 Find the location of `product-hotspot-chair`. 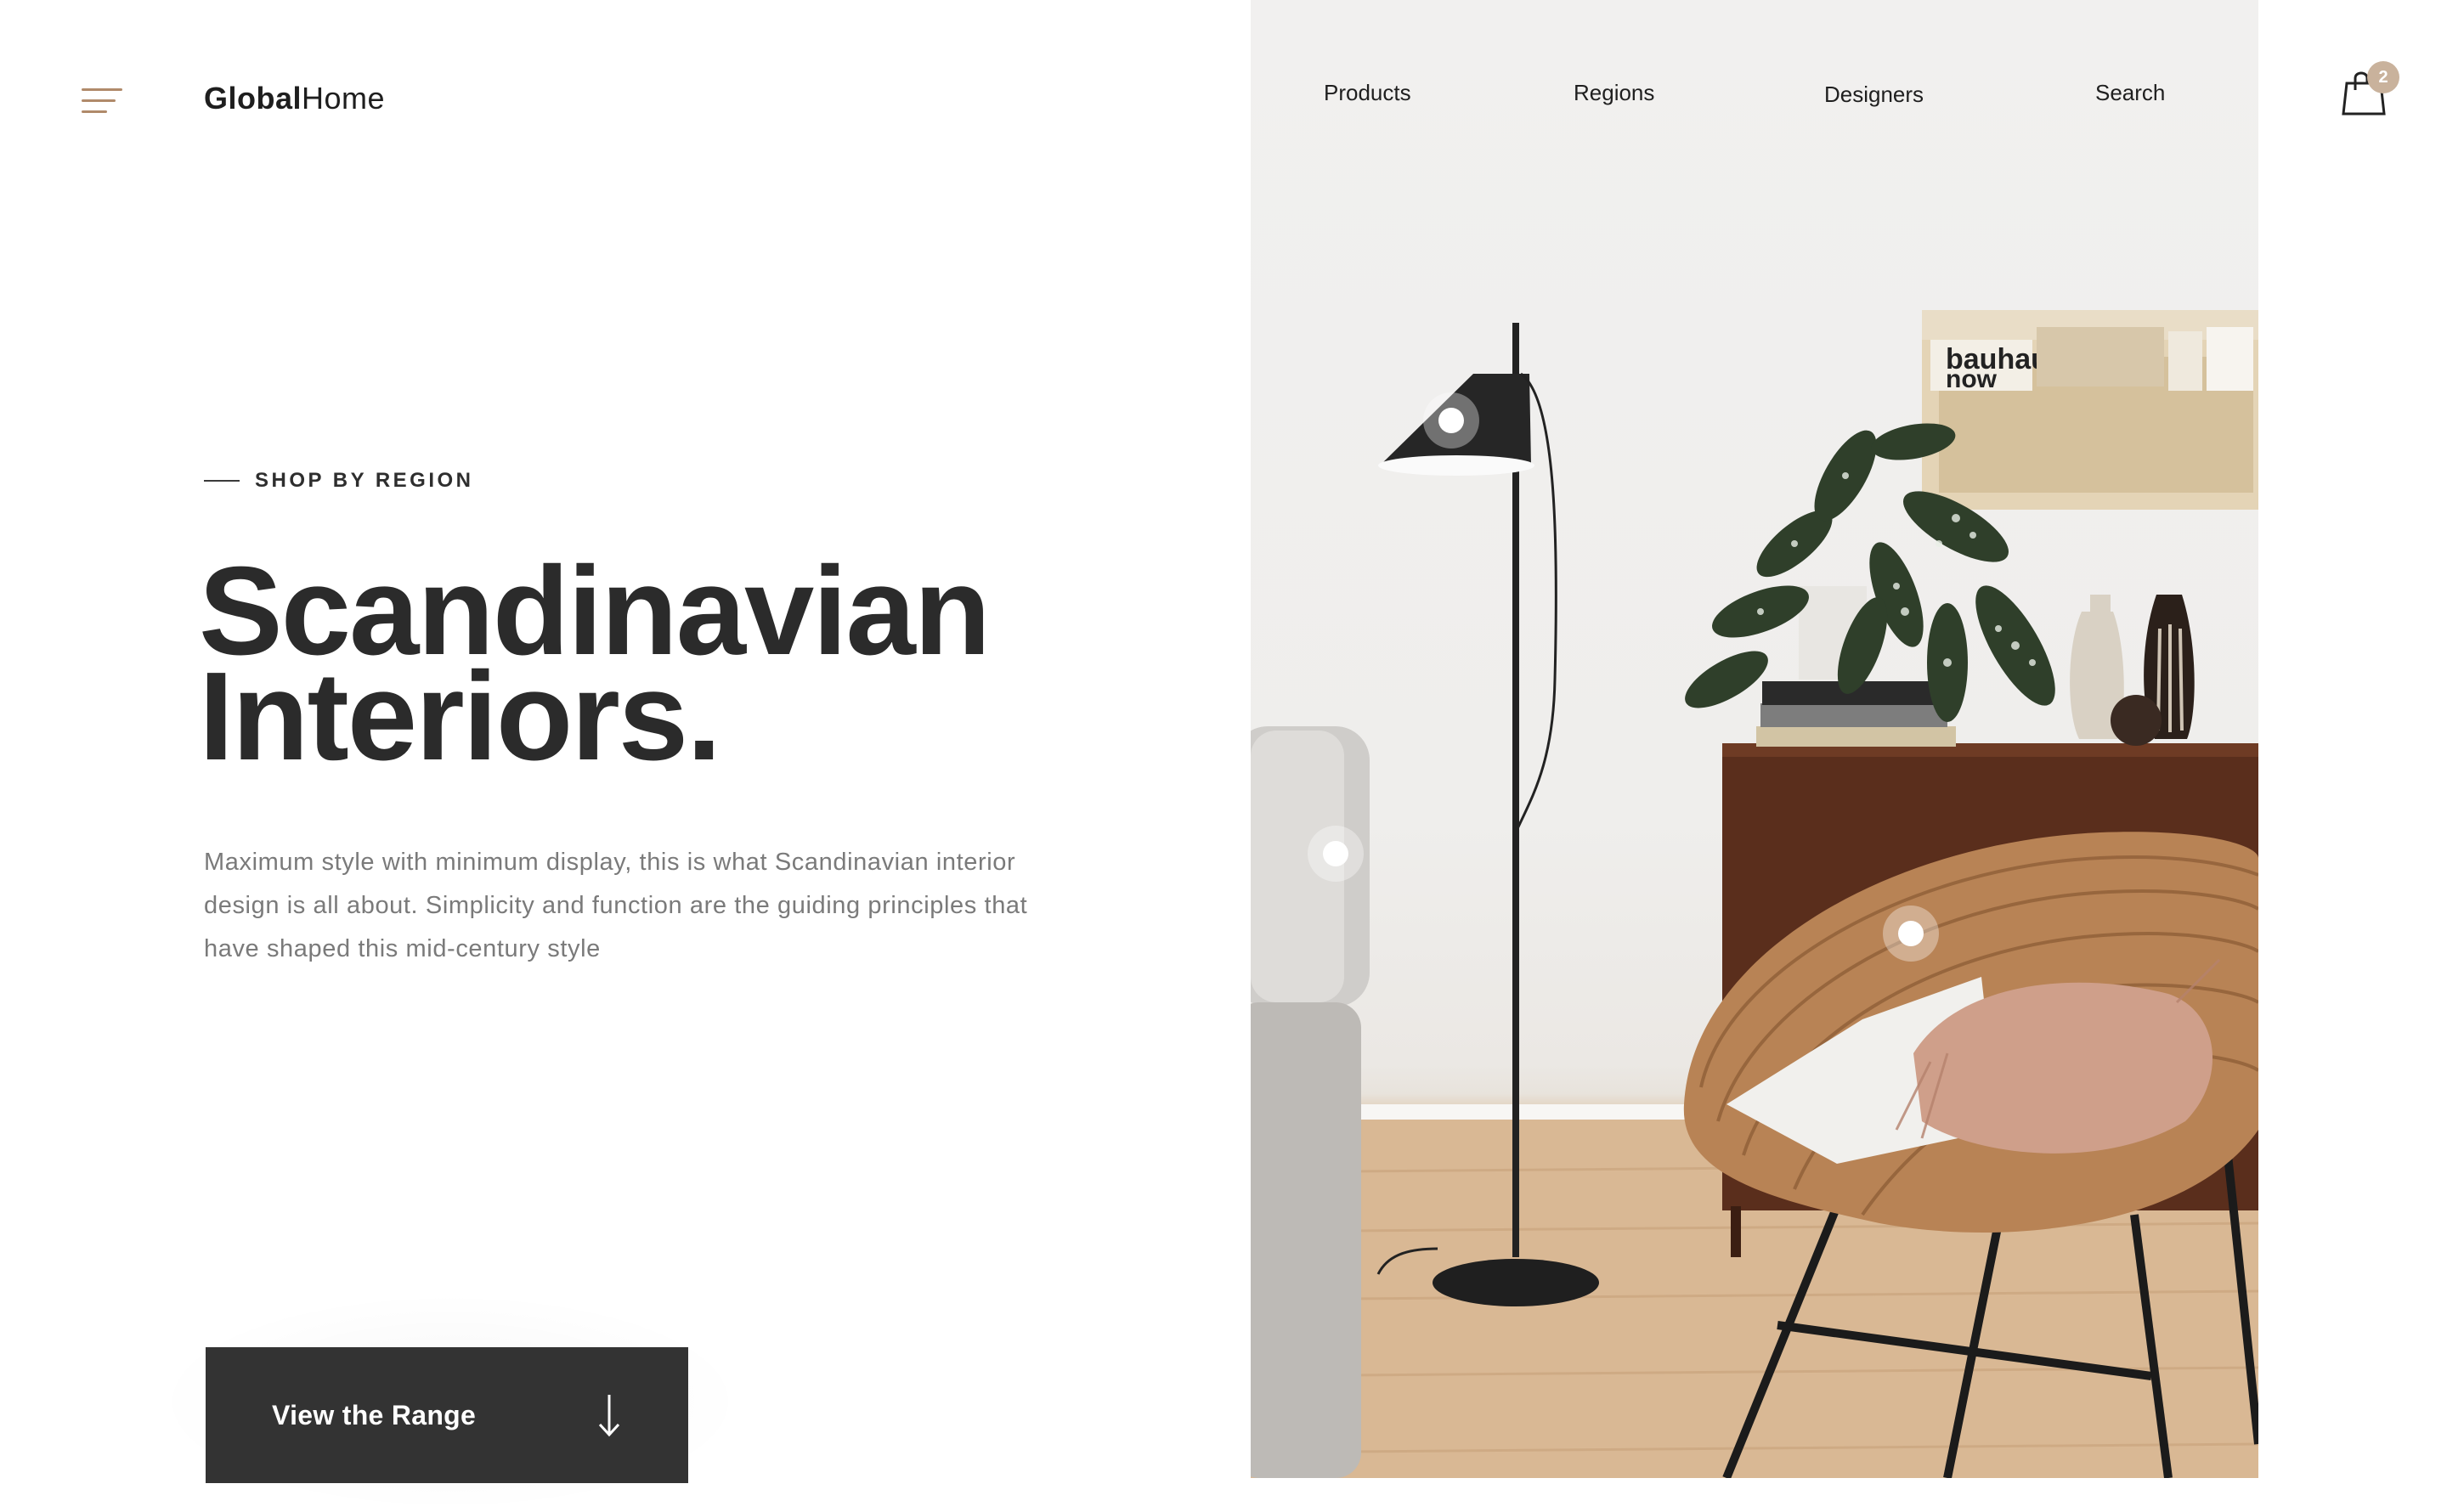

product-hotspot-chair is located at coordinates (1911, 934).